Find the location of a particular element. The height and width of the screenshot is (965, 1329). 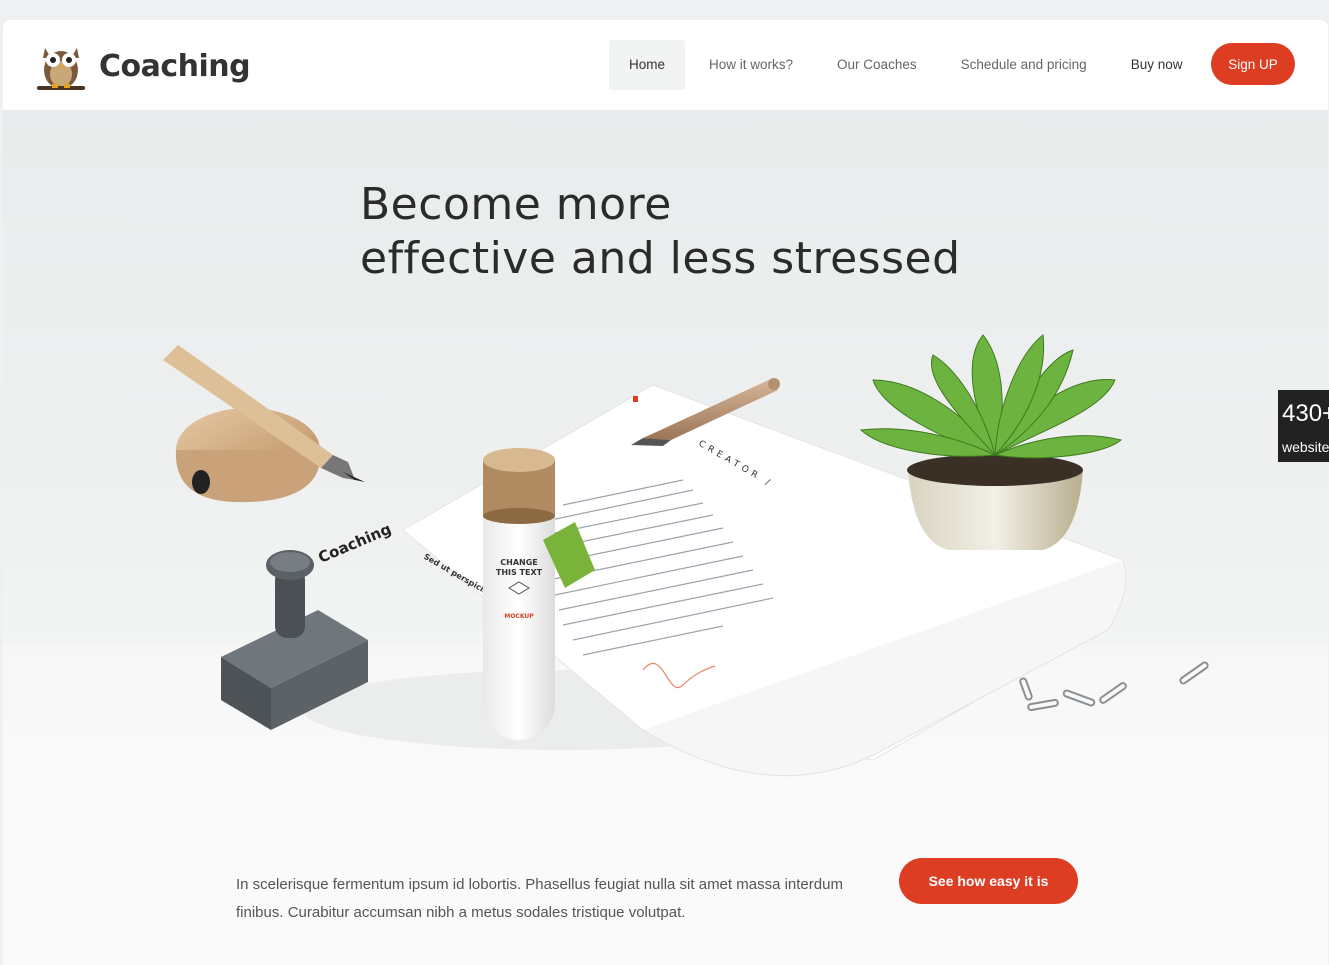

wooden-pencil-holder is located at coordinates (264, 424).